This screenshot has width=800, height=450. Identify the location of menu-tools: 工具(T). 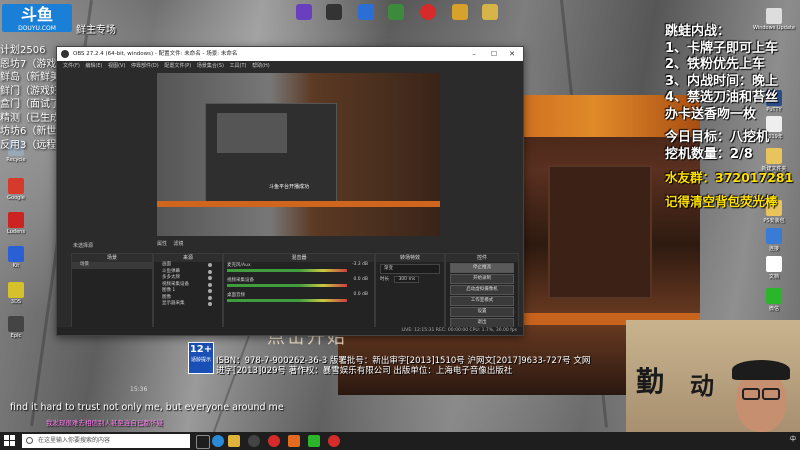
(238, 66).